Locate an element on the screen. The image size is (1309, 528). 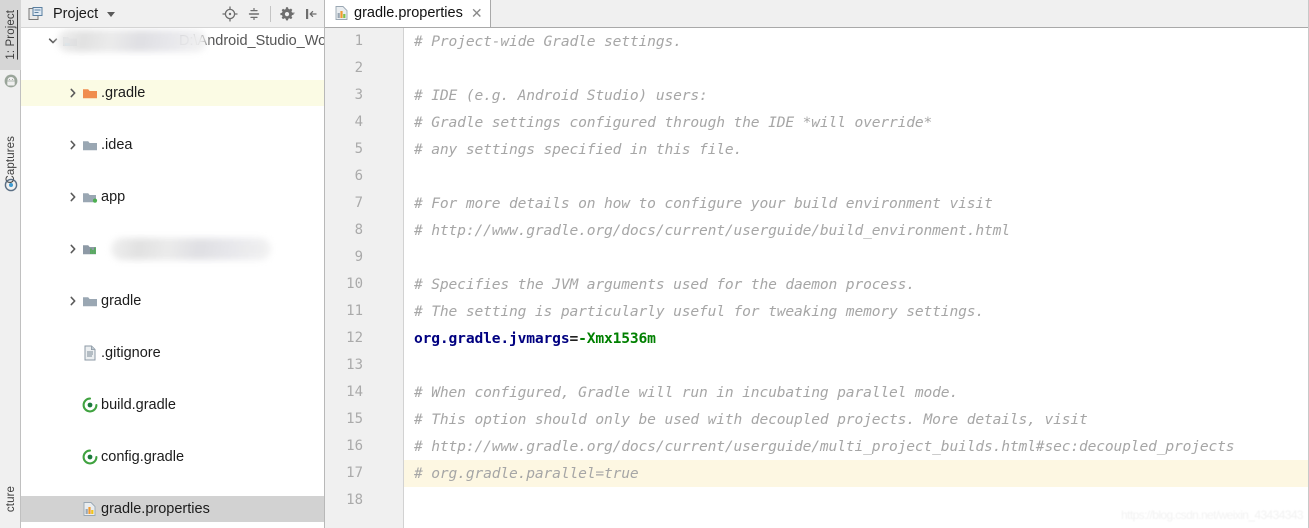
line-number: 17 is located at coordinates (354, 473).